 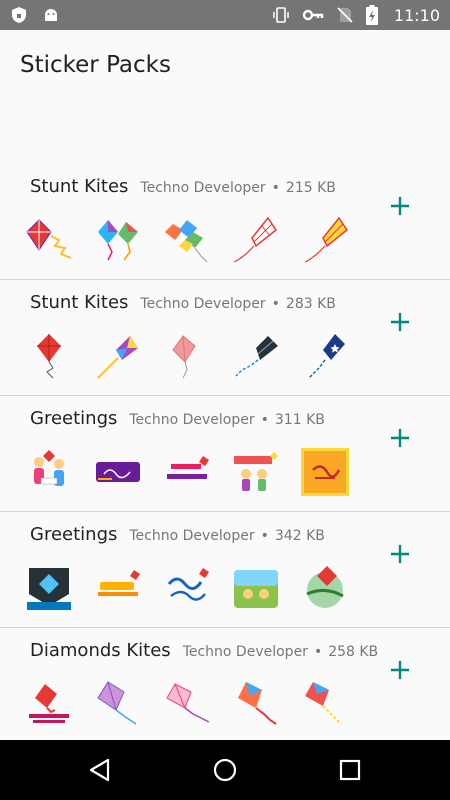 I want to click on back-icon, so click(x=100, y=770).